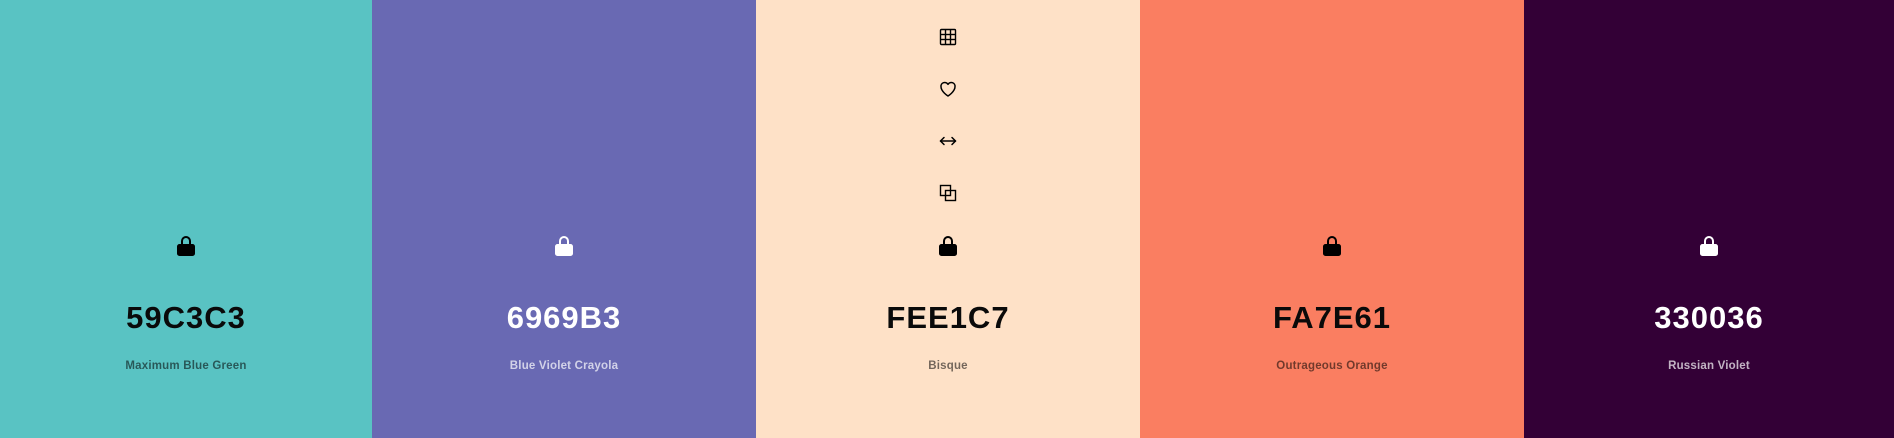 The height and width of the screenshot is (438, 1894). I want to click on copy-icon, so click(948, 193).